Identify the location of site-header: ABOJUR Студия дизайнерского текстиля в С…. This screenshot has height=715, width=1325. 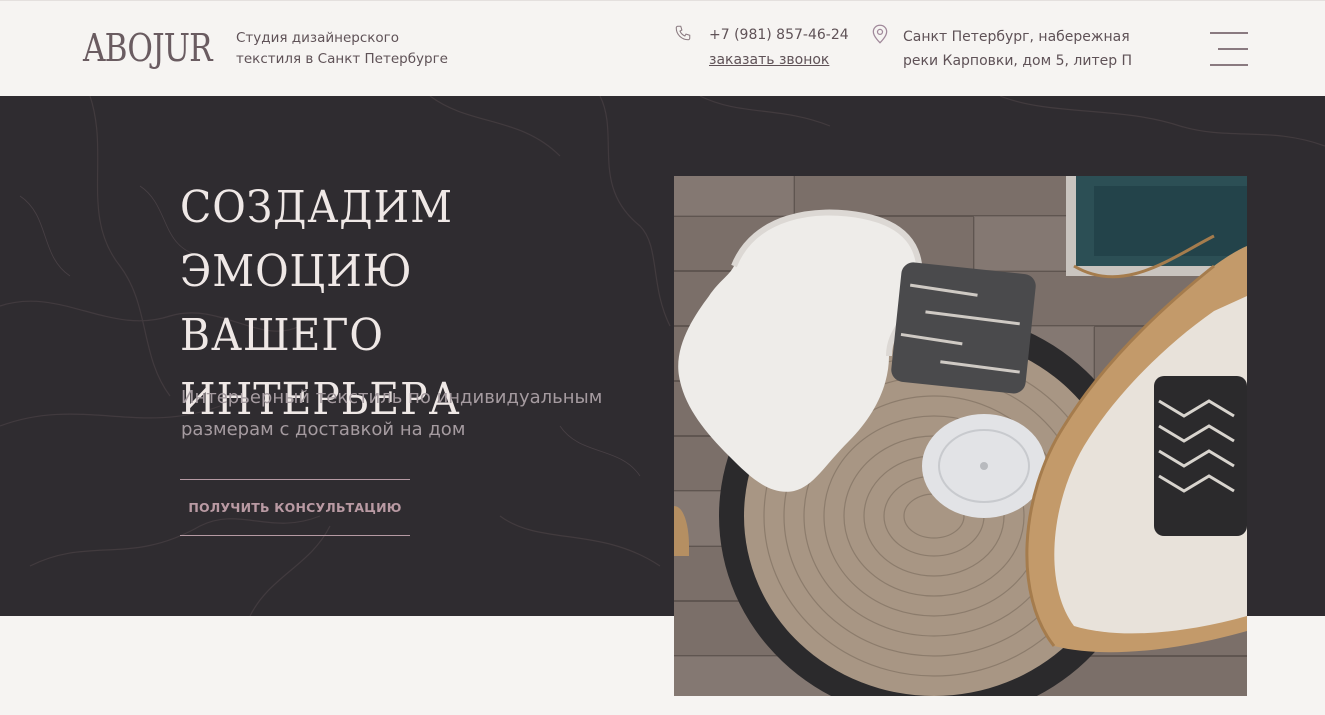
(662, 48).